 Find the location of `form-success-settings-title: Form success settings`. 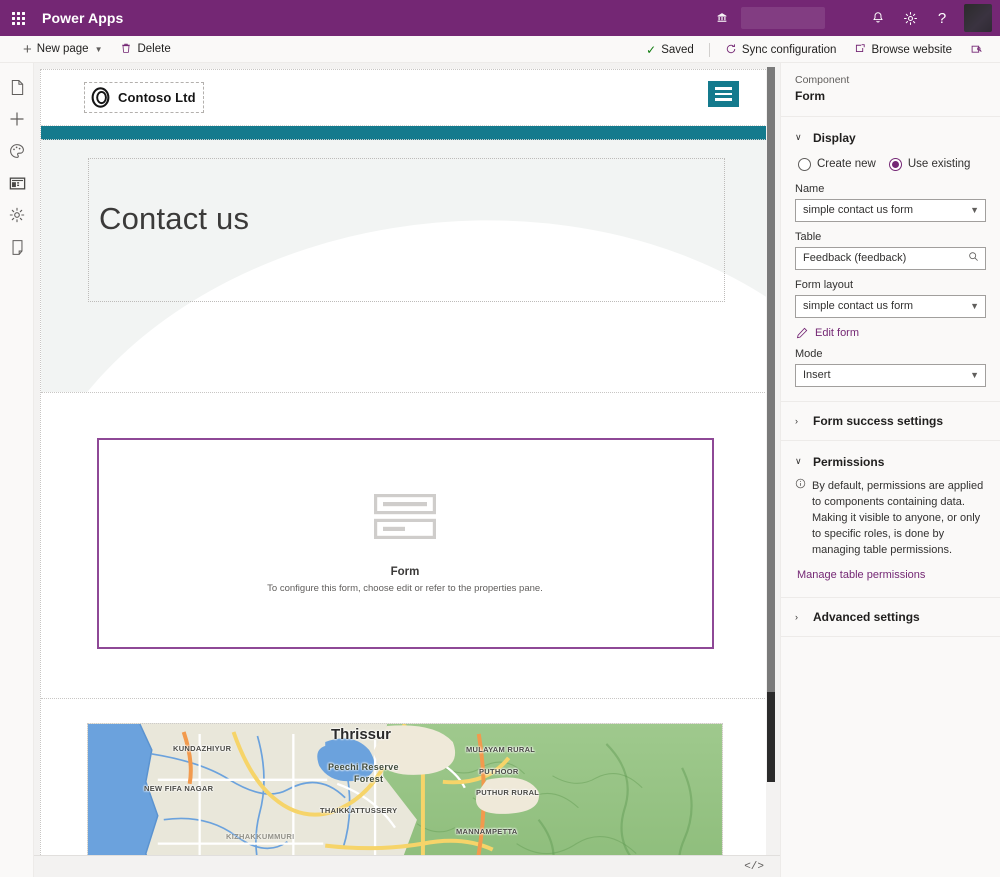

form-success-settings-title: Form success settings is located at coordinates (878, 420).